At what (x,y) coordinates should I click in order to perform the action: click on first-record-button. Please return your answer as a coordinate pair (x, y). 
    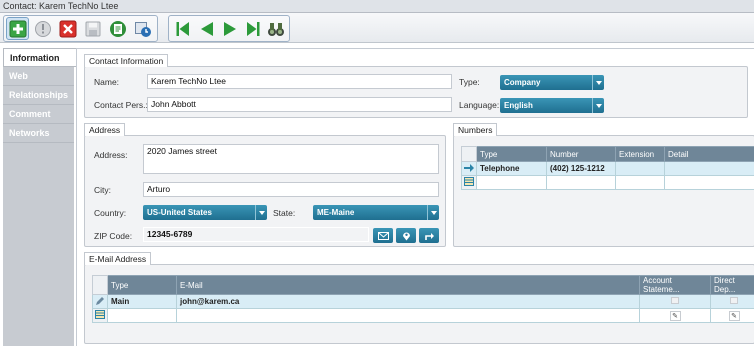
    Looking at the image, I should click on (182, 28).